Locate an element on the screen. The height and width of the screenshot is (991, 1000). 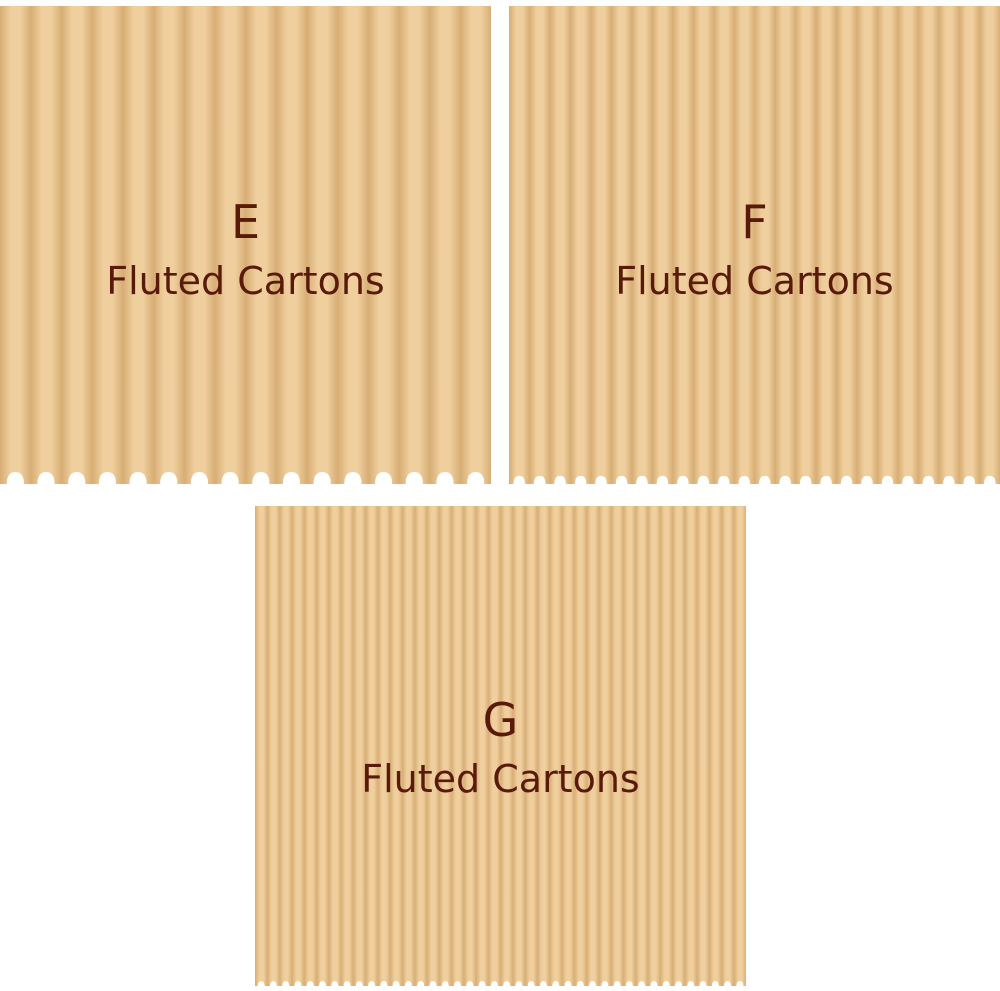
flute-letter: E is located at coordinates (245, 222).